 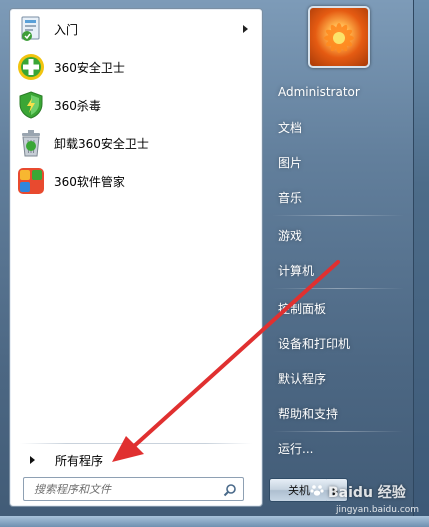 I want to click on right-item-music: 音乐, so click(x=338, y=197).